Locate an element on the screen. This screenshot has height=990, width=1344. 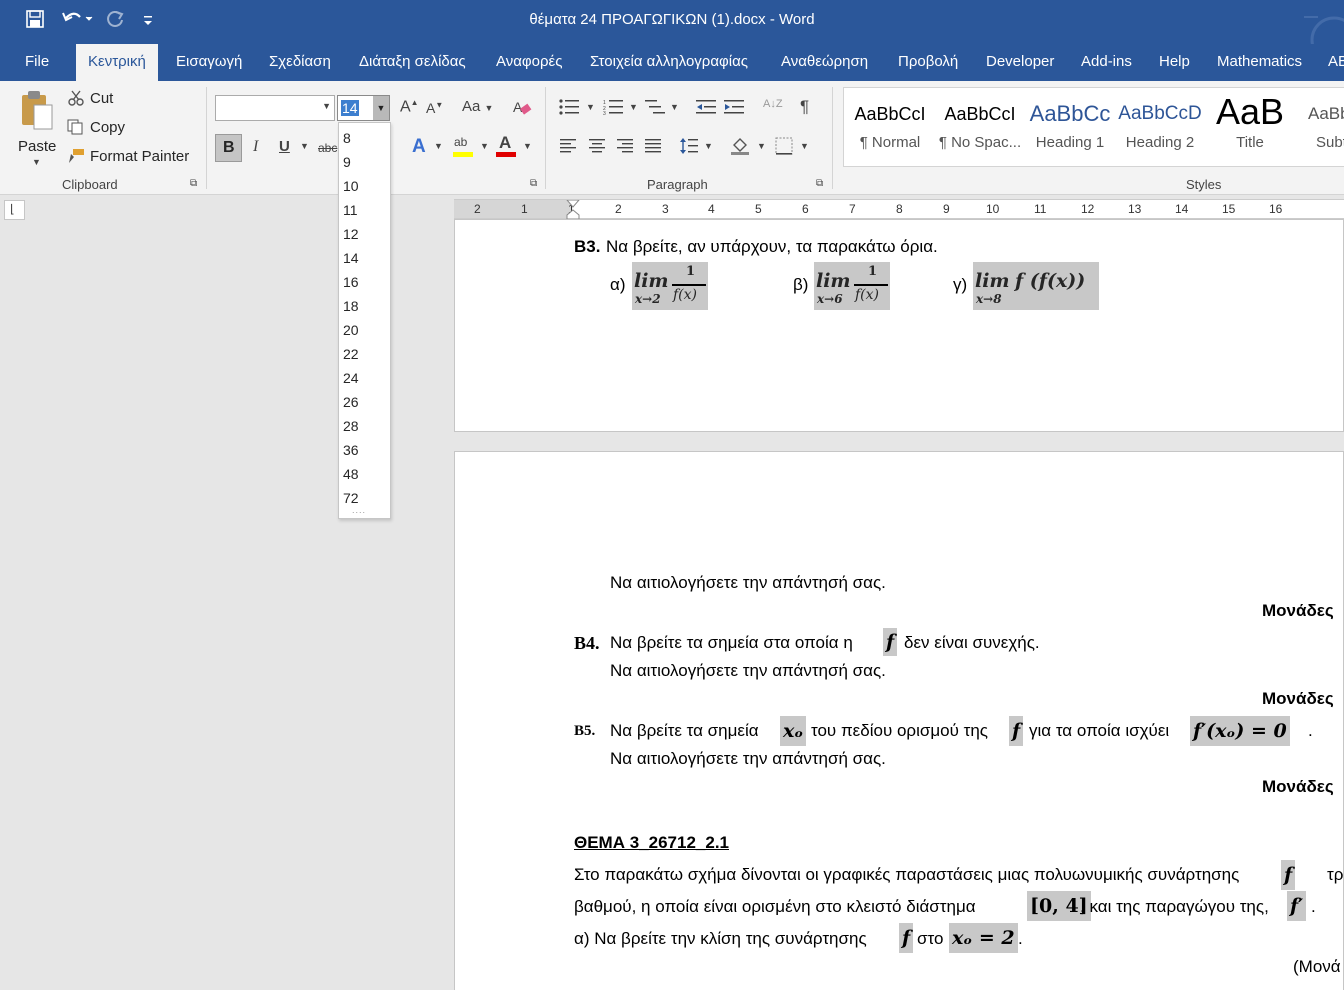
font-size-value: 14 is located at coordinates (350, 108).